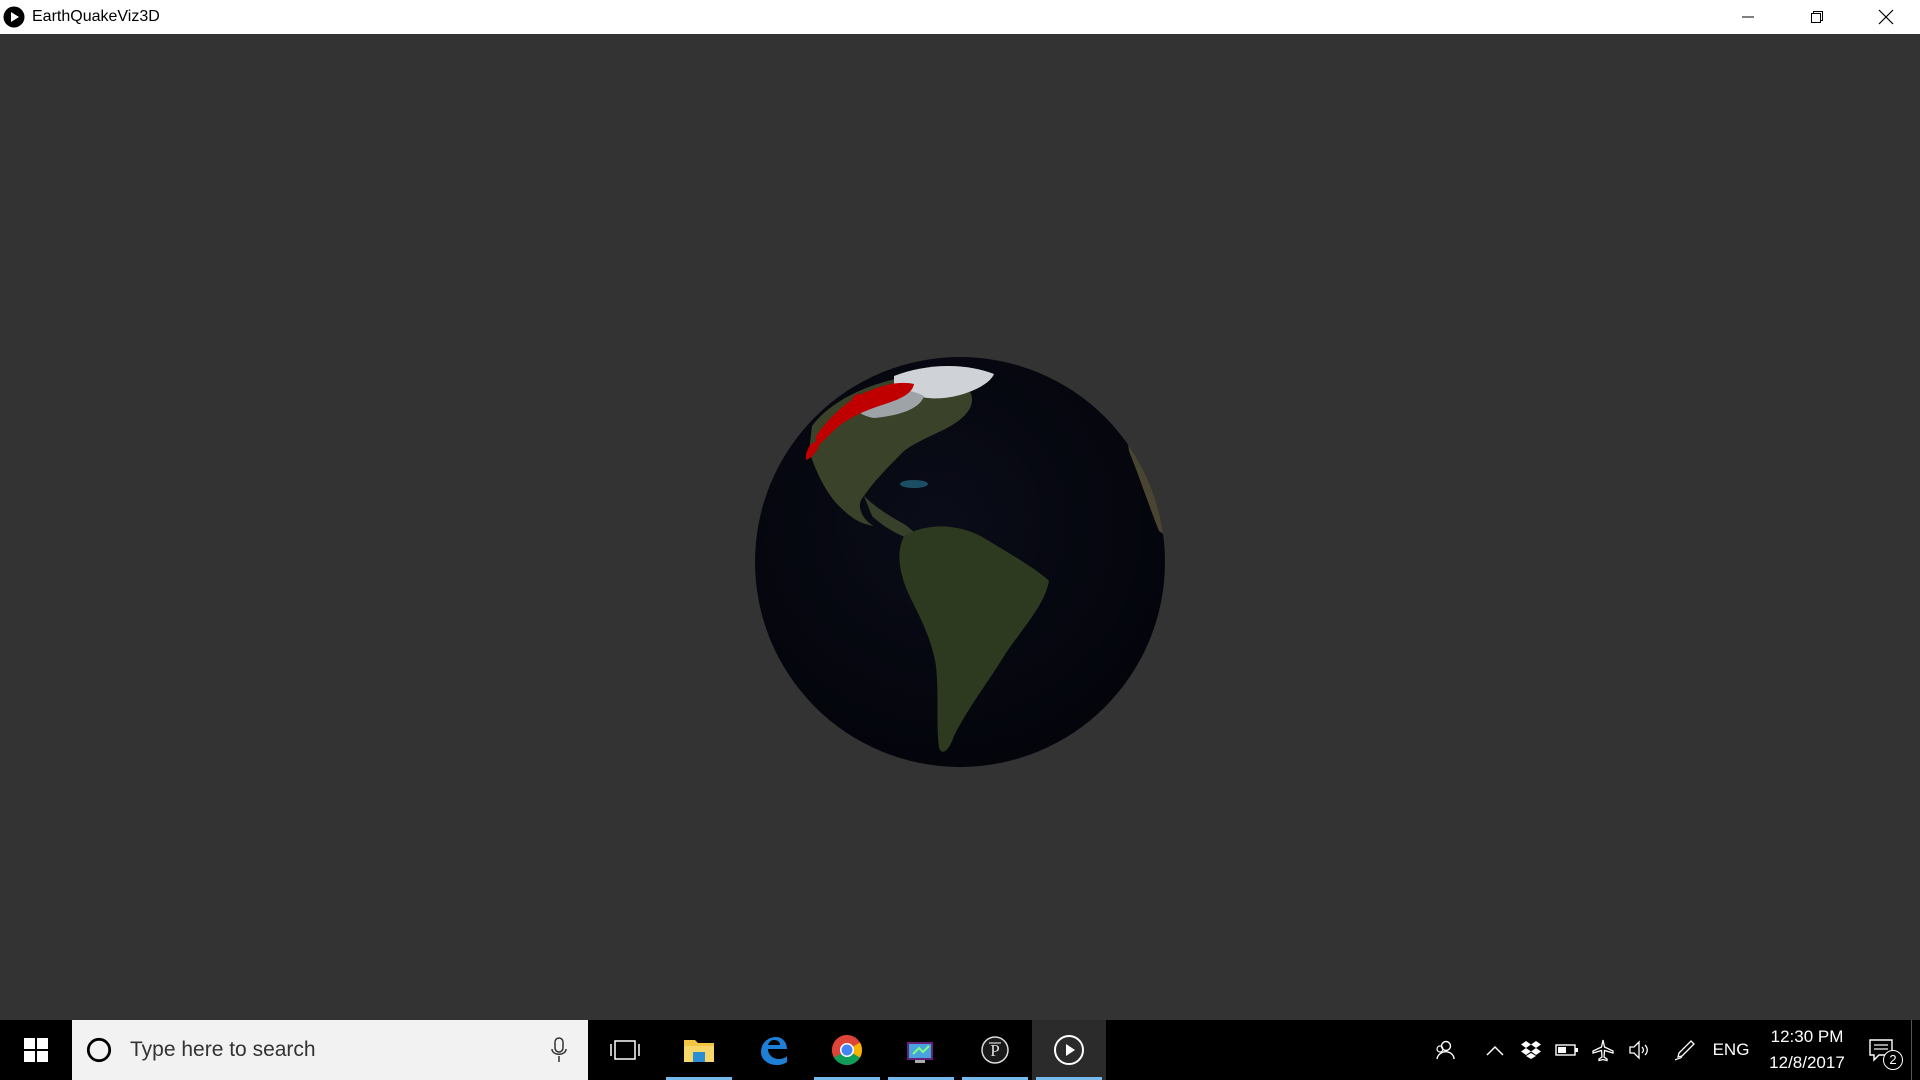 The width and height of the screenshot is (1920, 1080). What do you see at coordinates (1807, 1036) in the screenshot?
I see `clock-time: 12:30 PM` at bounding box center [1807, 1036].